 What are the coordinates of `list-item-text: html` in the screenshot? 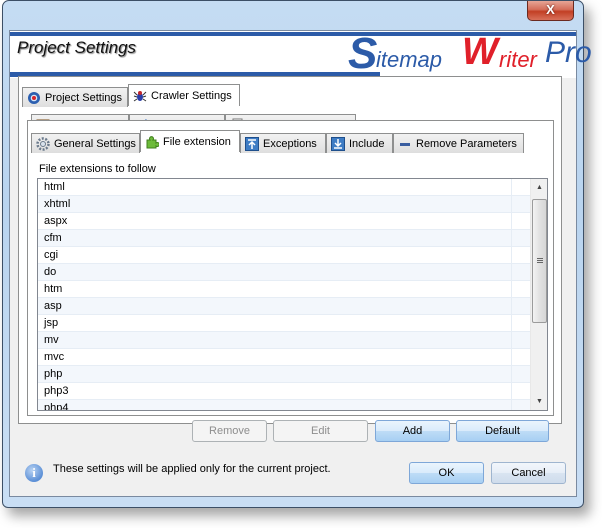 It's located at (54, 187).